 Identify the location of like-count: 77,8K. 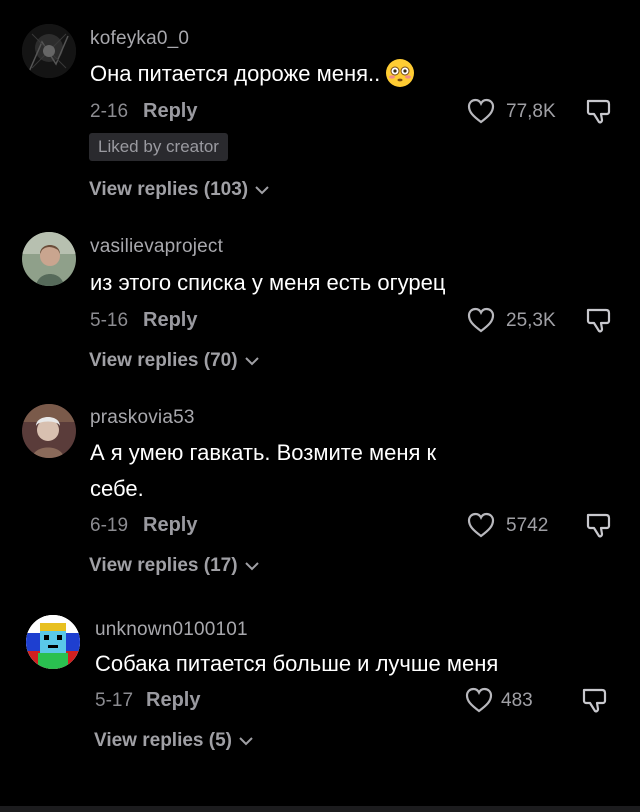
(531, 111).